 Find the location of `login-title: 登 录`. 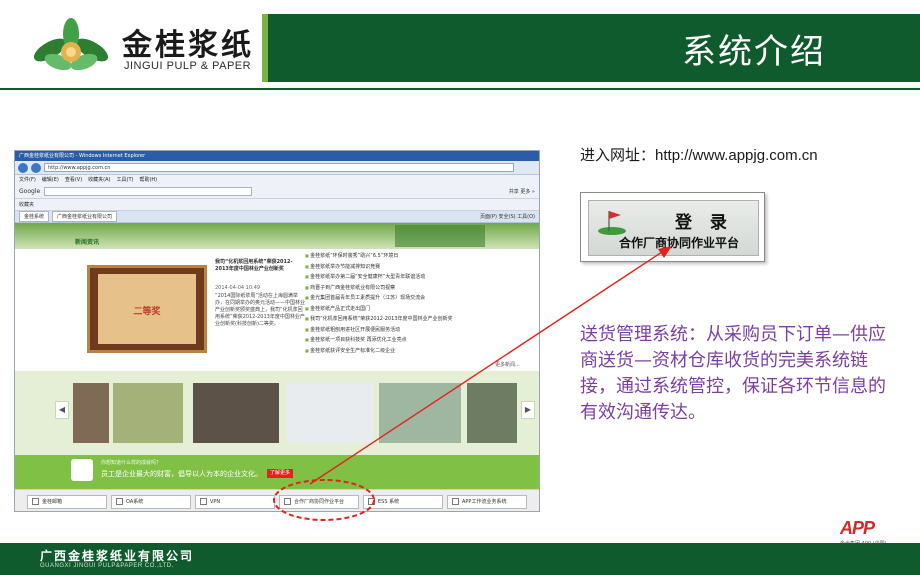

login-title: 登 录 is located at coordinates (704, 223).